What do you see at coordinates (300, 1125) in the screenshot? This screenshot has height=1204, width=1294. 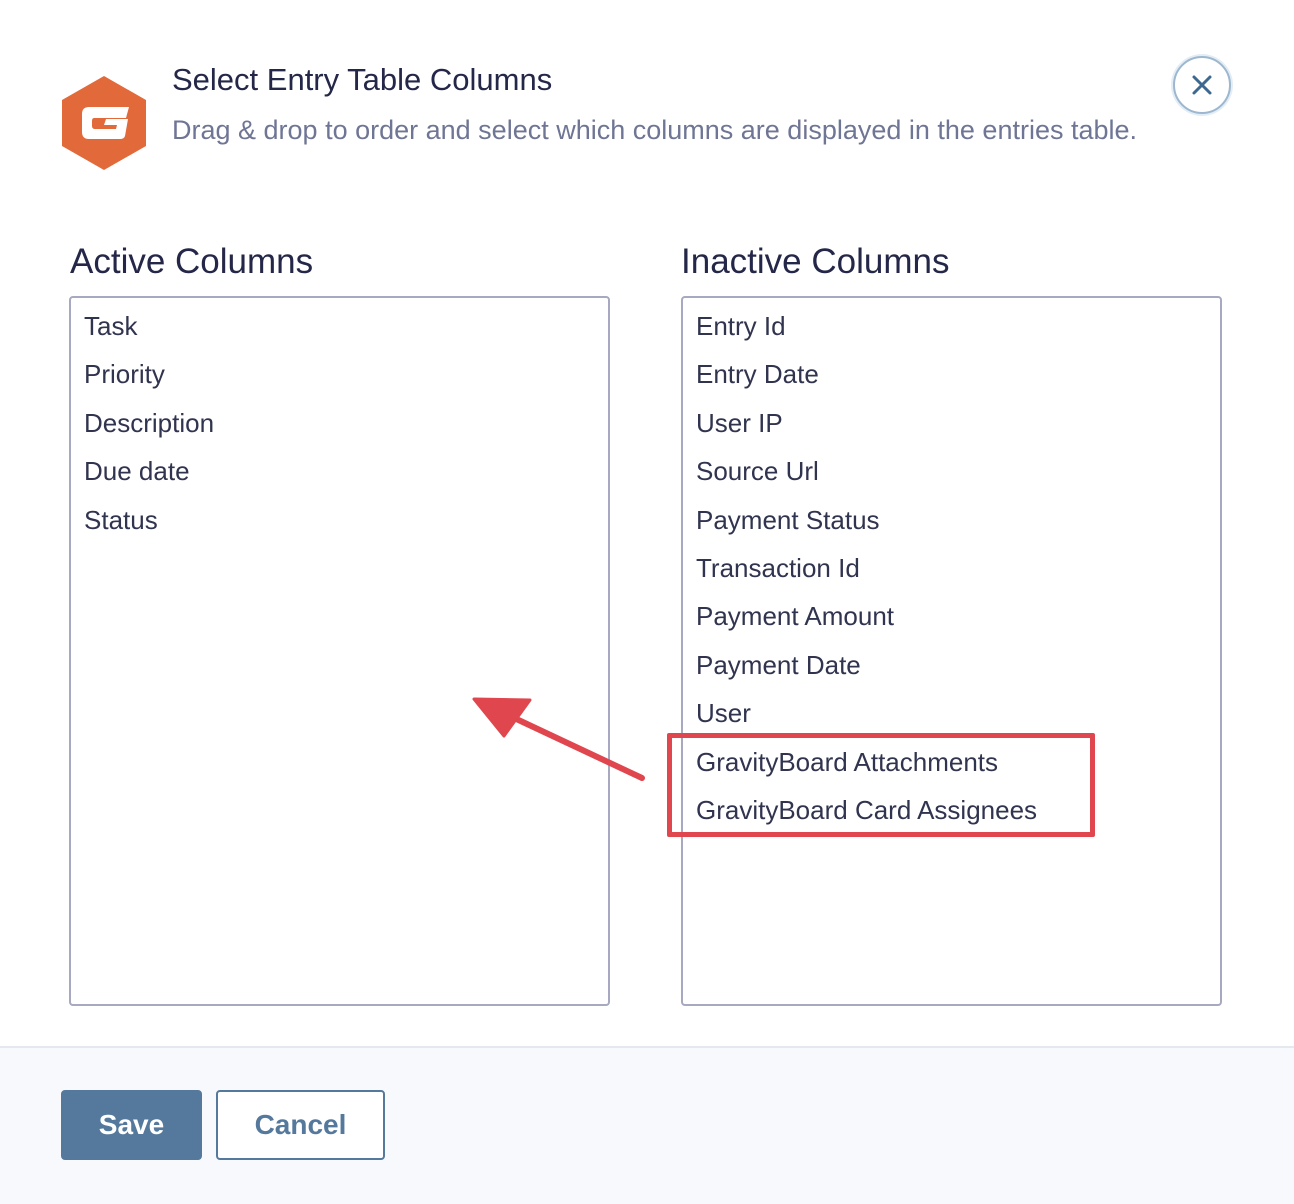 I see `cancel-button: Cancel` at bounding box center [300, 1125].